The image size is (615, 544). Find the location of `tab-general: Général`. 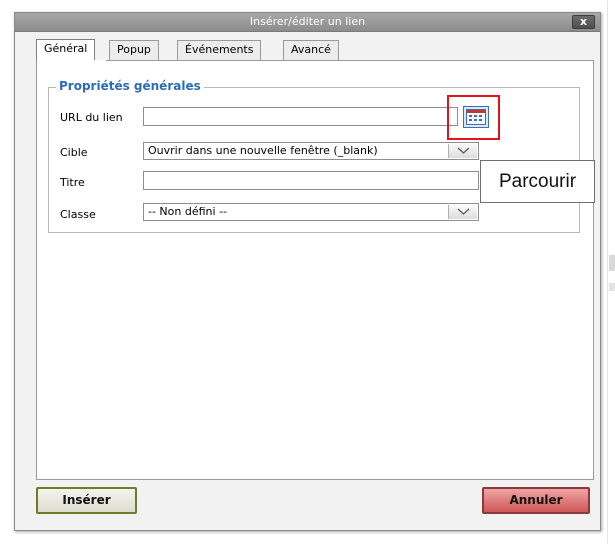

tab-general: Général is located at coordinates (66, 49).